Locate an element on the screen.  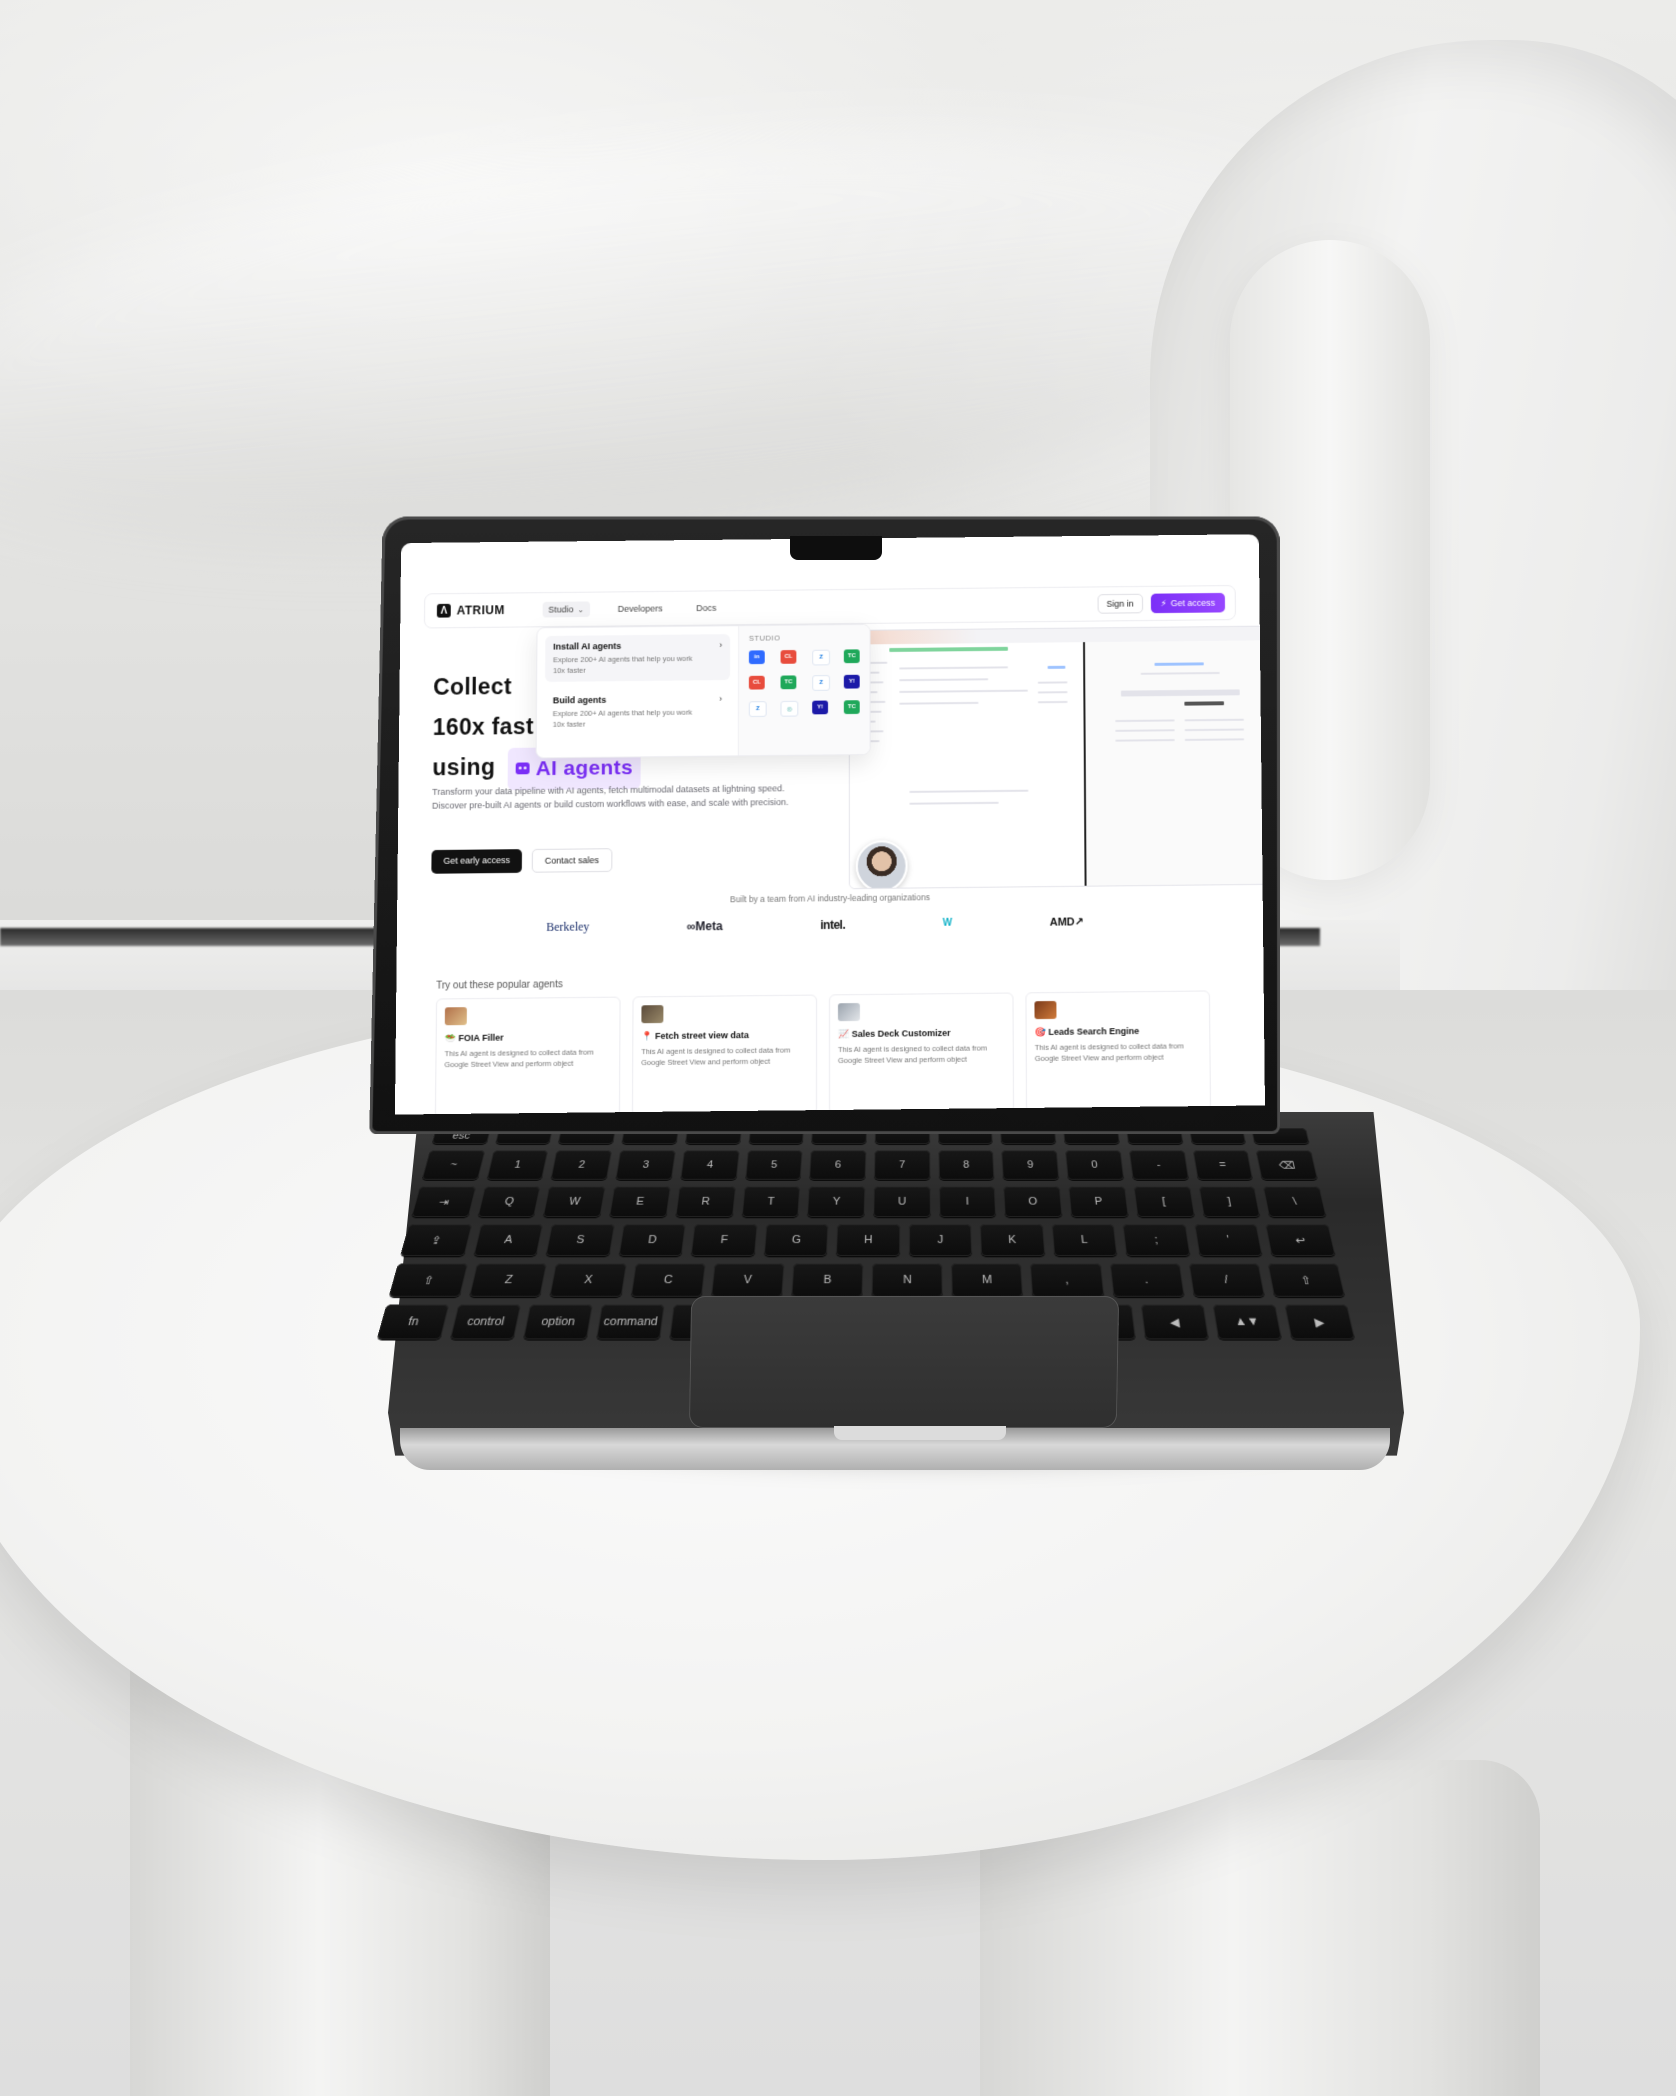
get-early-access-button: Get early access is located at coordinates (476, 861).